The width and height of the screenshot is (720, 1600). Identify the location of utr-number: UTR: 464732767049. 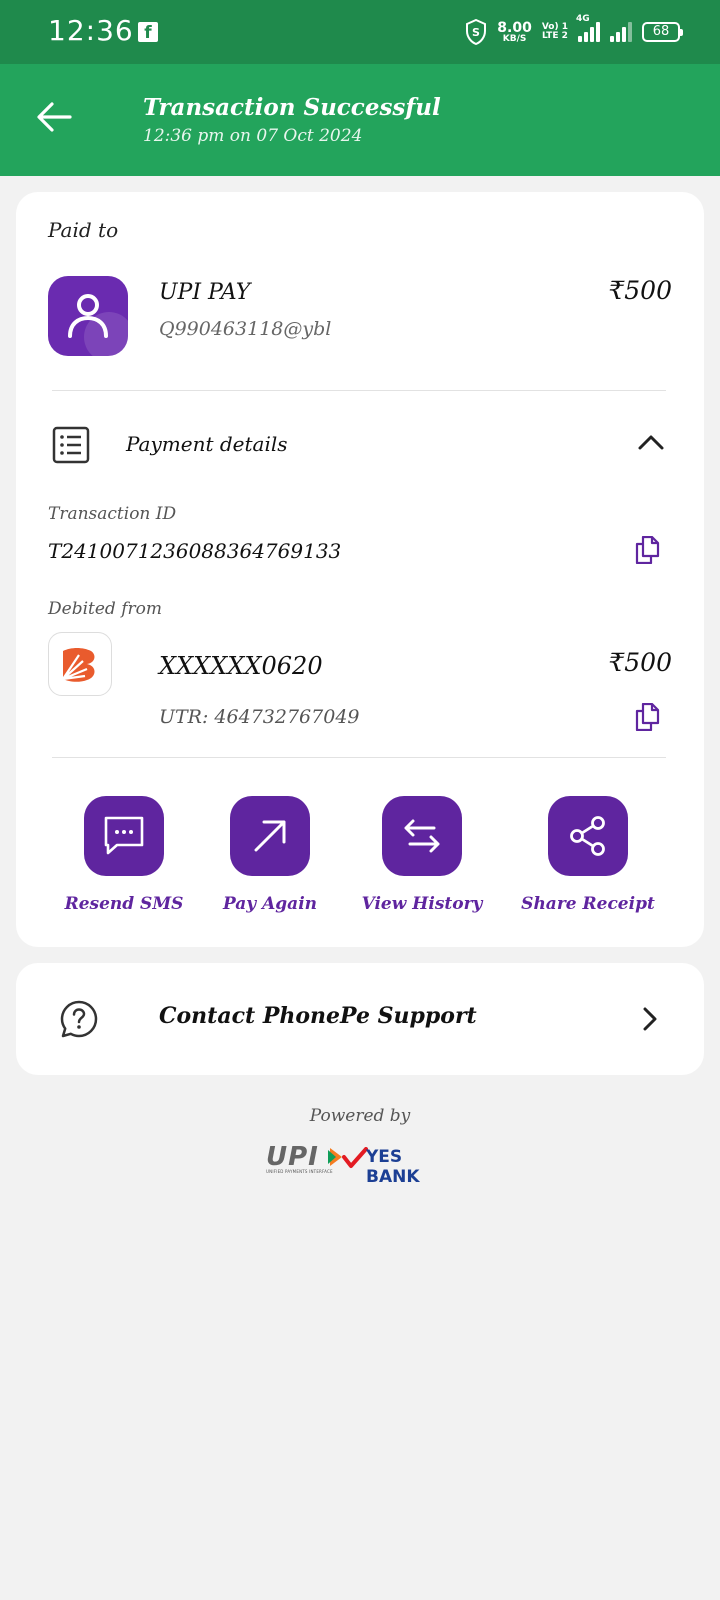
(259, 717).